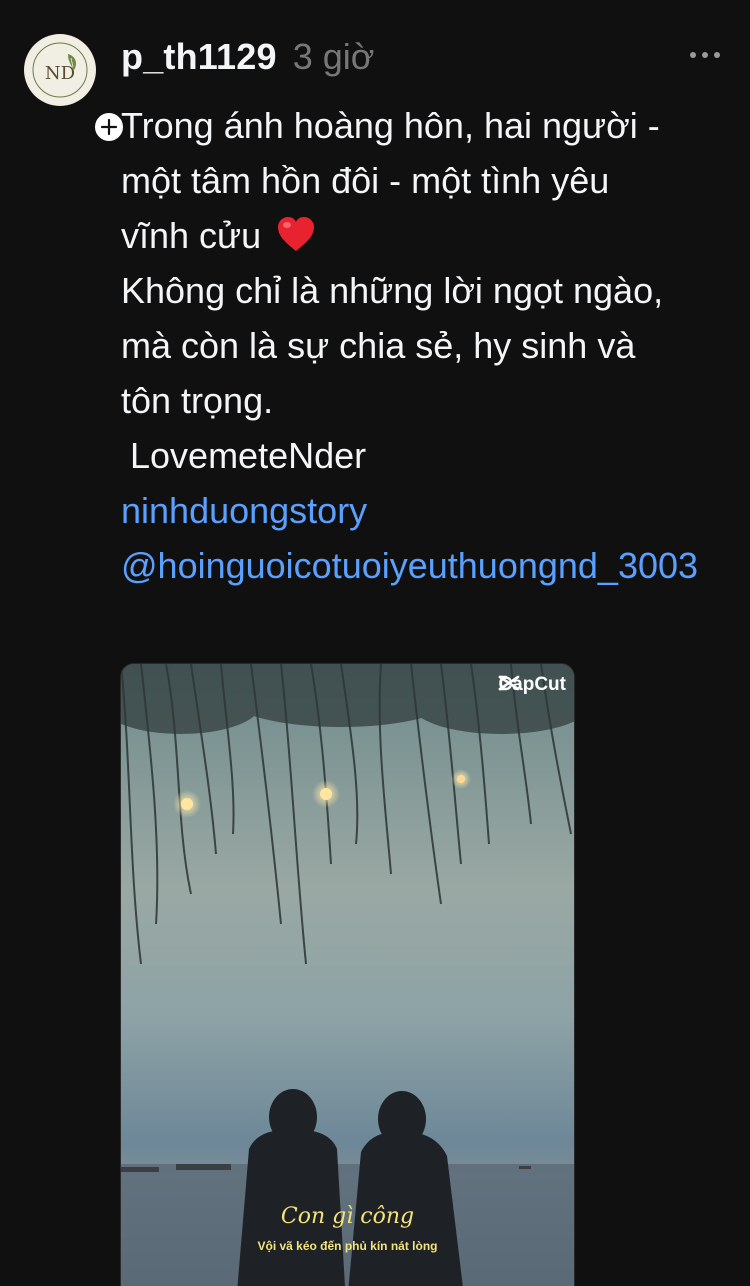 The height and width of the screenshot is (1286, 750). What do you see at coordinates (191, 235) in the screenshot?
I see `caption-line: vĩnh cửu` at bounding box center [191, 235].